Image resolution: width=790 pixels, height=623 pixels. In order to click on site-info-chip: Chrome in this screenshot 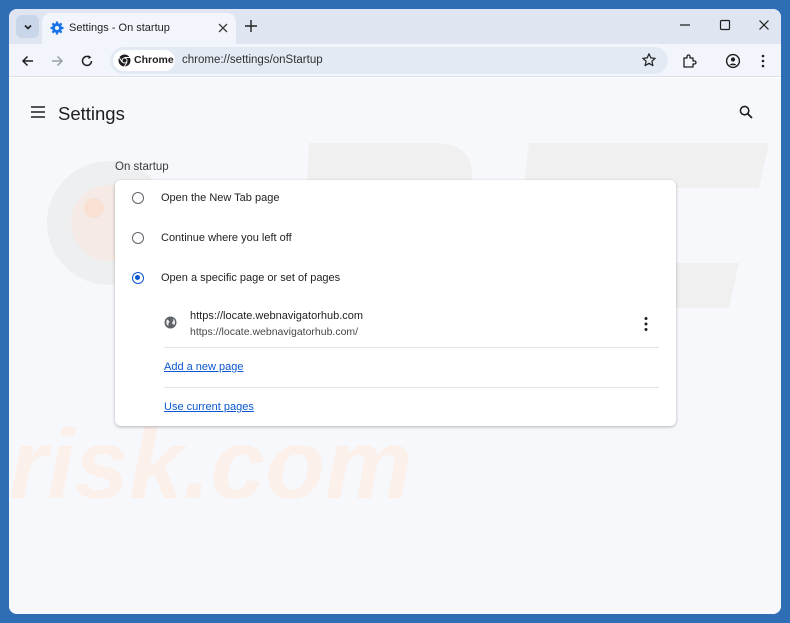, I will do `click(144, 60)`.